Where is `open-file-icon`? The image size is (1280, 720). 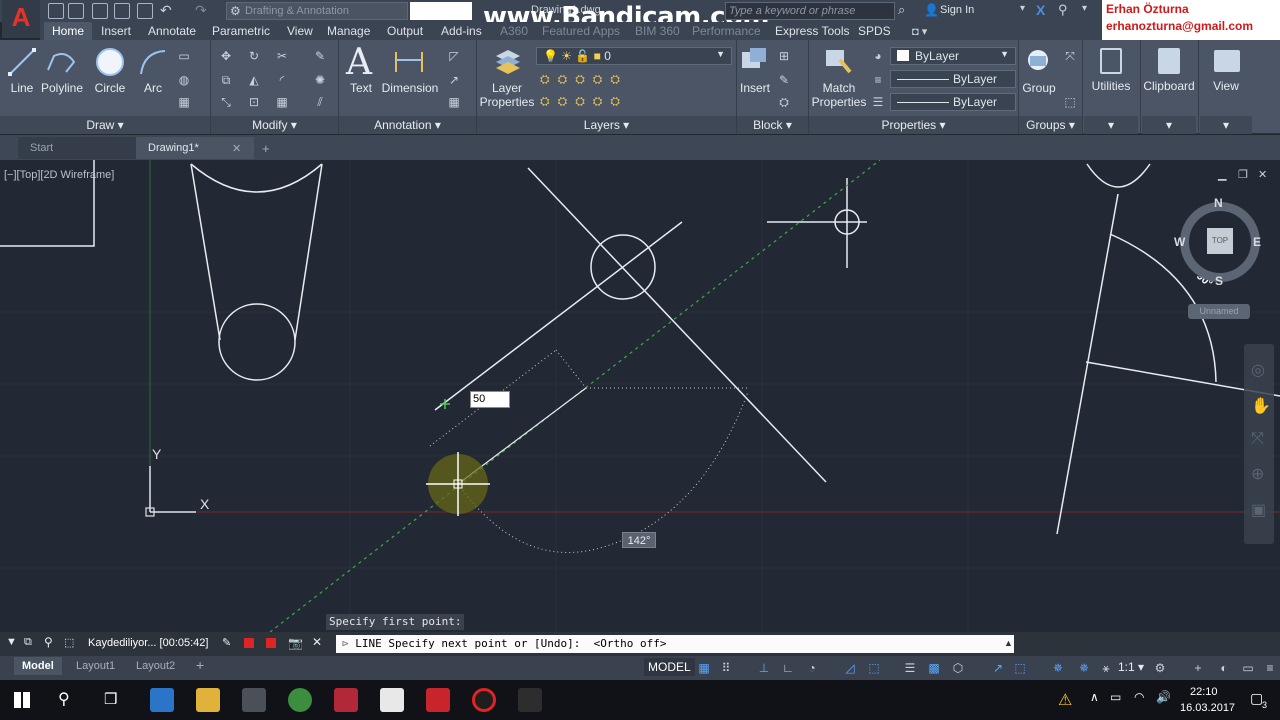 open-file-icon is located at coordinates (76, 11).